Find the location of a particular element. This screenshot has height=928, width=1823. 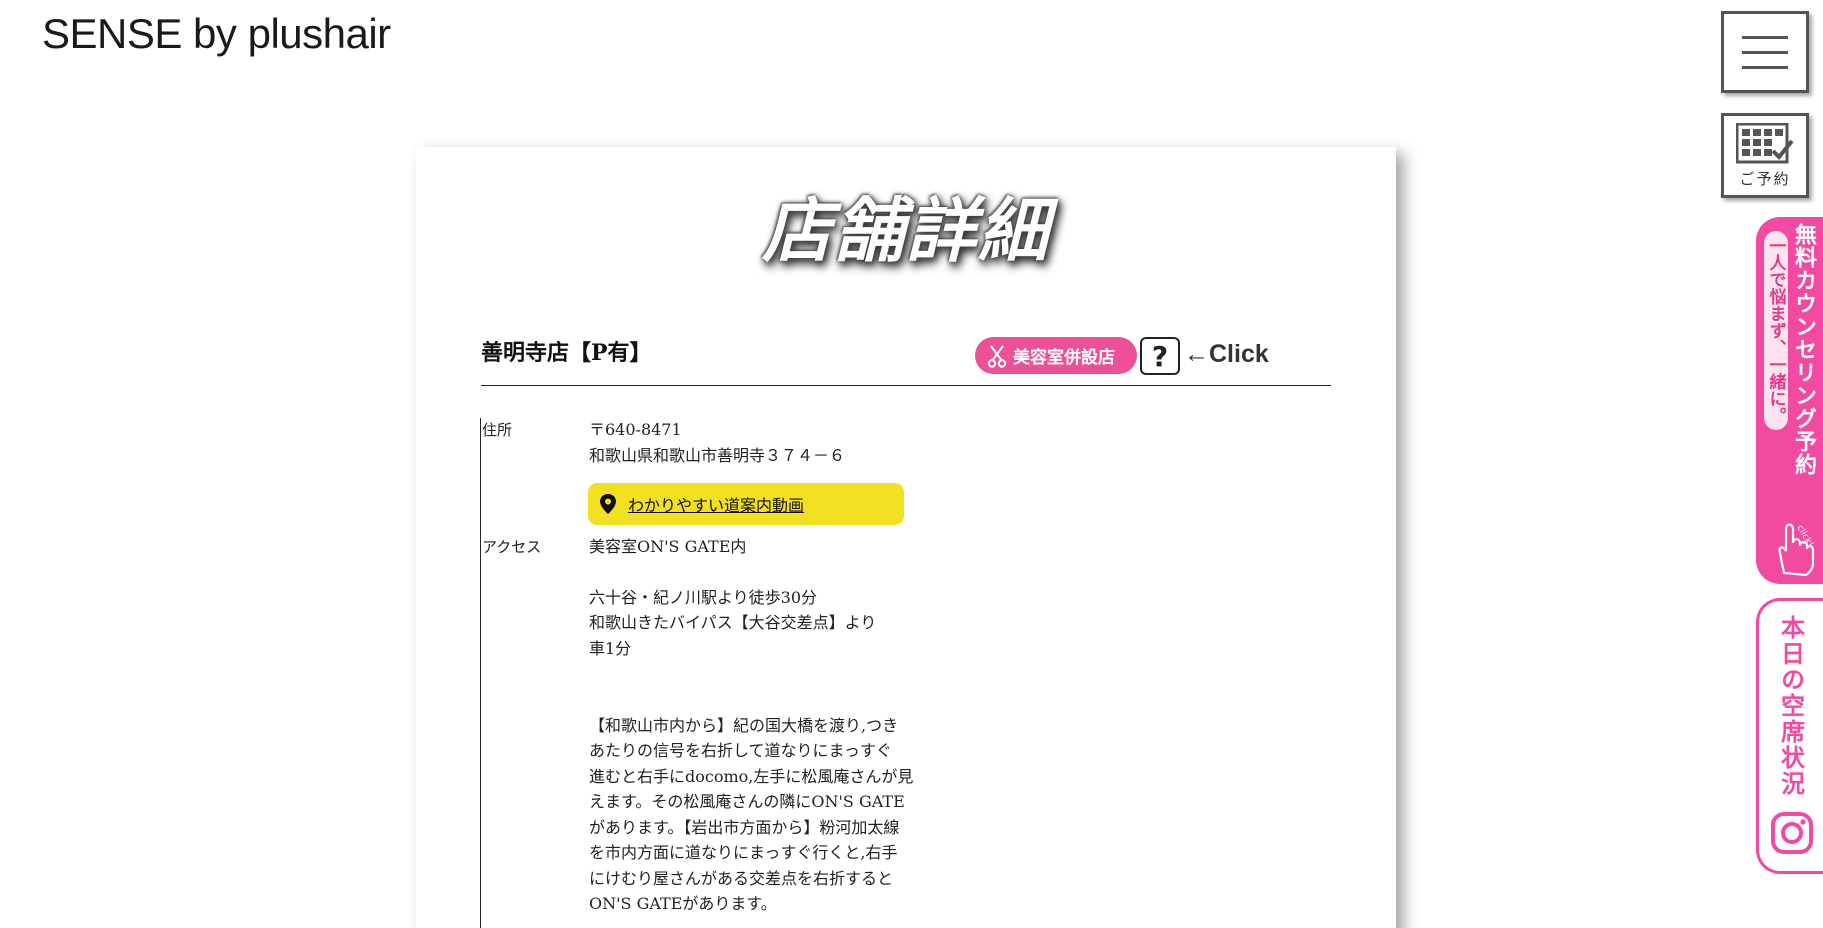

salon-attached-badge: 美容室併設店 is located at coordinates (1056, 355).